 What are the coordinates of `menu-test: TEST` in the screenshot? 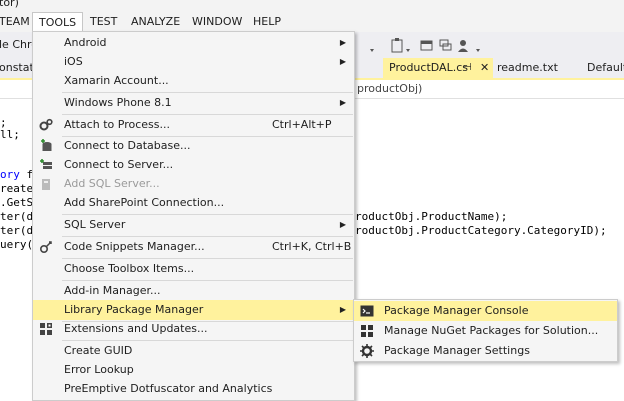 It's located at (103, 22).